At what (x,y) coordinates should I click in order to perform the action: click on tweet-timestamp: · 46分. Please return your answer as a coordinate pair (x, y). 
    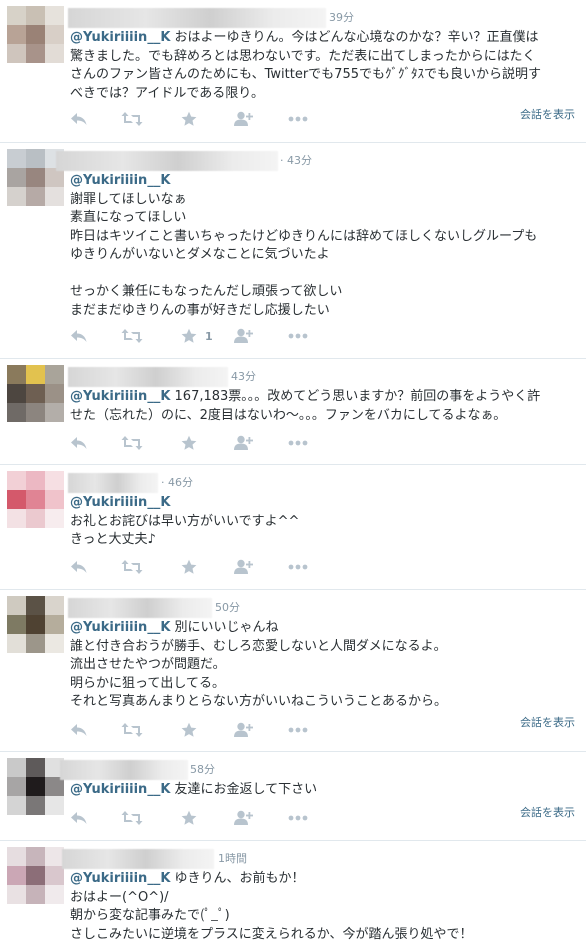
    Looking at the image, I should click on (177, 482).